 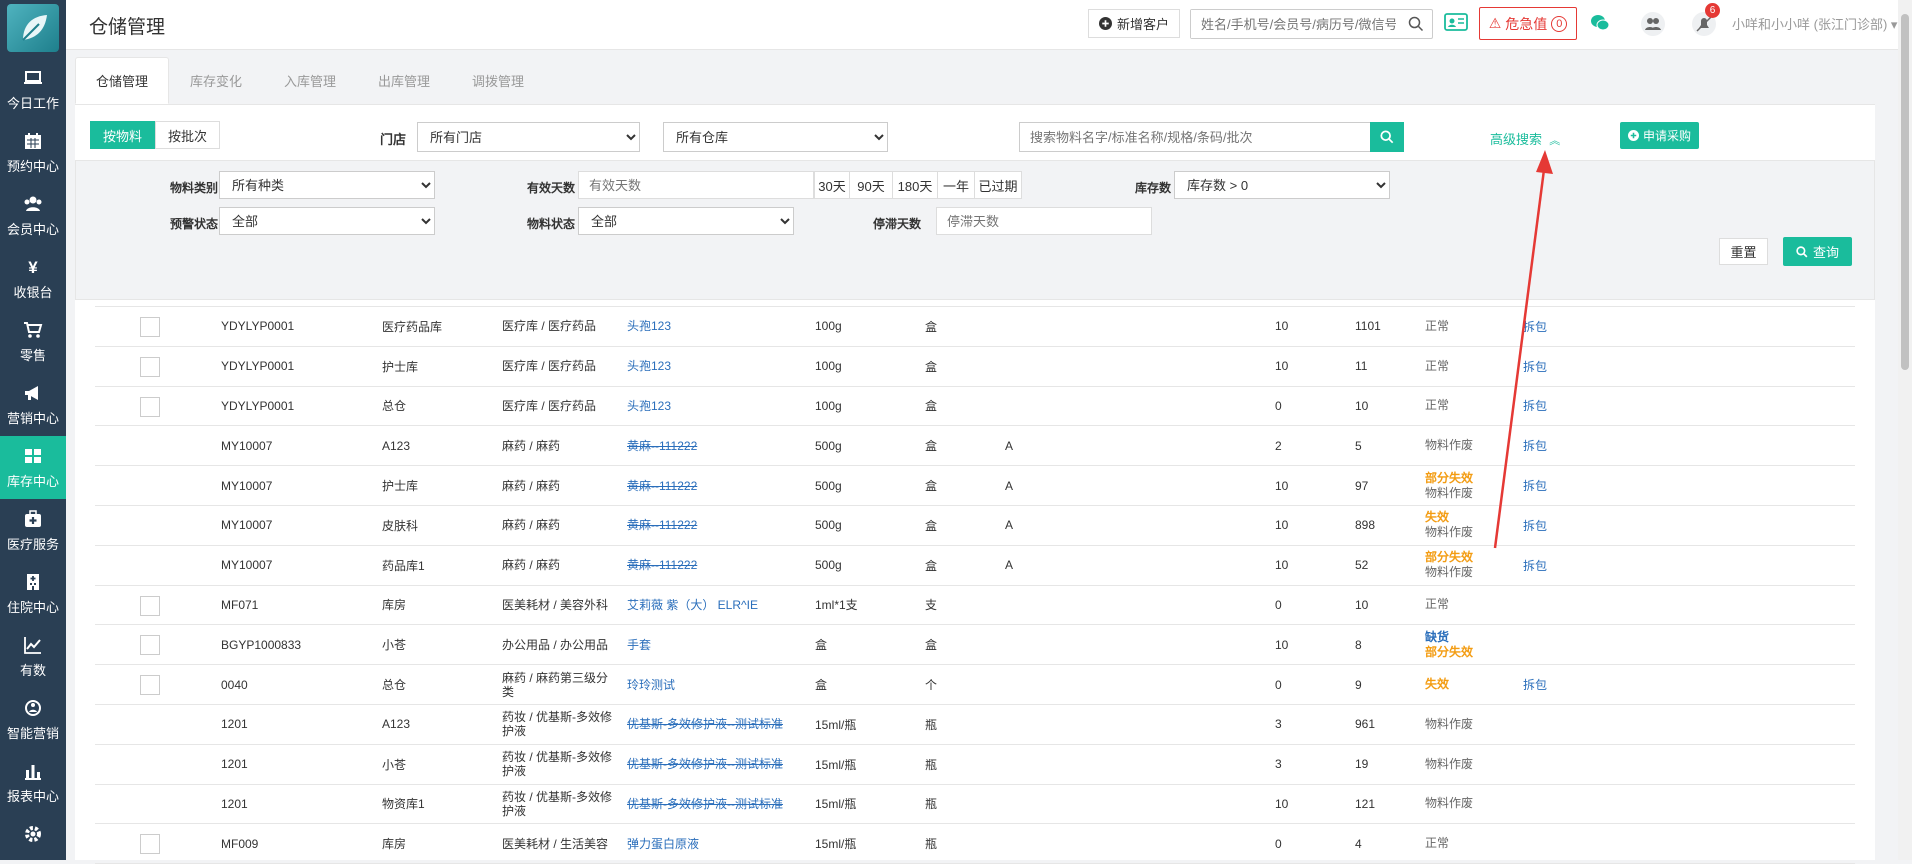 I want to click on sidebar-item-label: 收银台, so click(x=33, y=292).